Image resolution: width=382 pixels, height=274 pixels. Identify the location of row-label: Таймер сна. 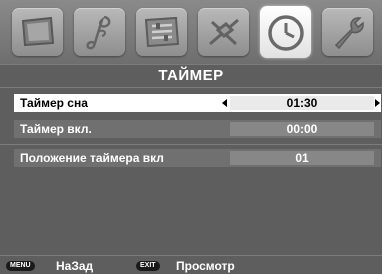
(54, 103).